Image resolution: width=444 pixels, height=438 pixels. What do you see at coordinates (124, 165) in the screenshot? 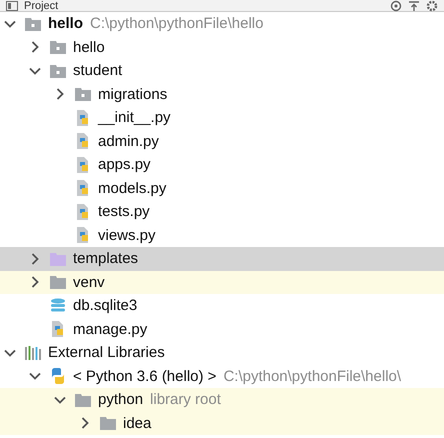
I see `item-name: apps.py` at bounding box center [124, 165].